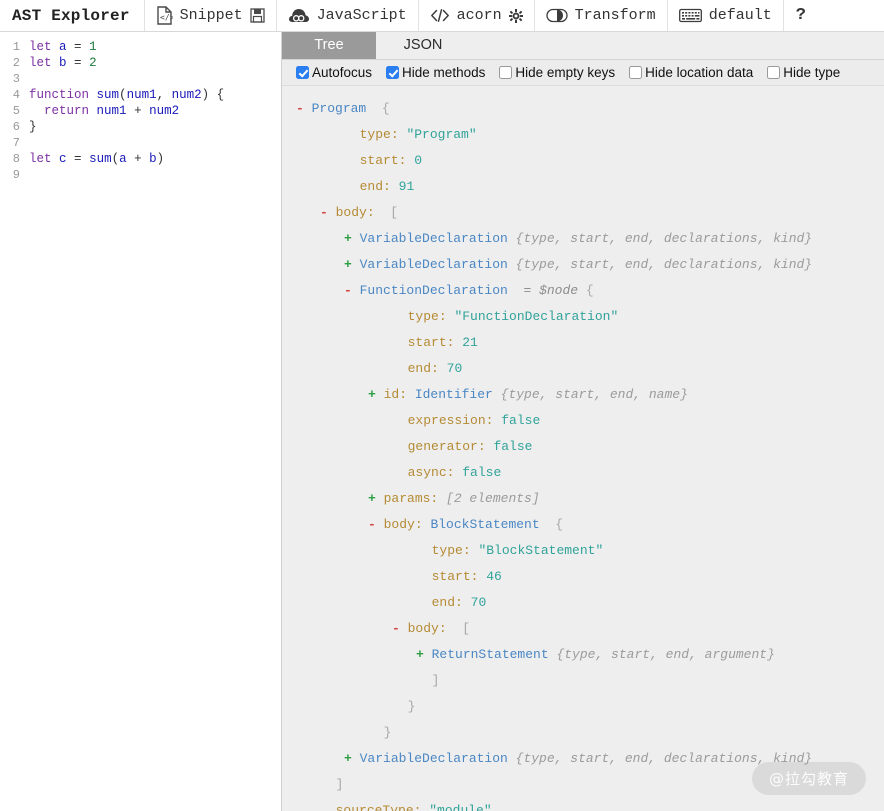 This screenshot has height=811, width=884. Describe the element at coordinates (423, 45) in the screenshot. I see `tab-json: JSON` at that location.